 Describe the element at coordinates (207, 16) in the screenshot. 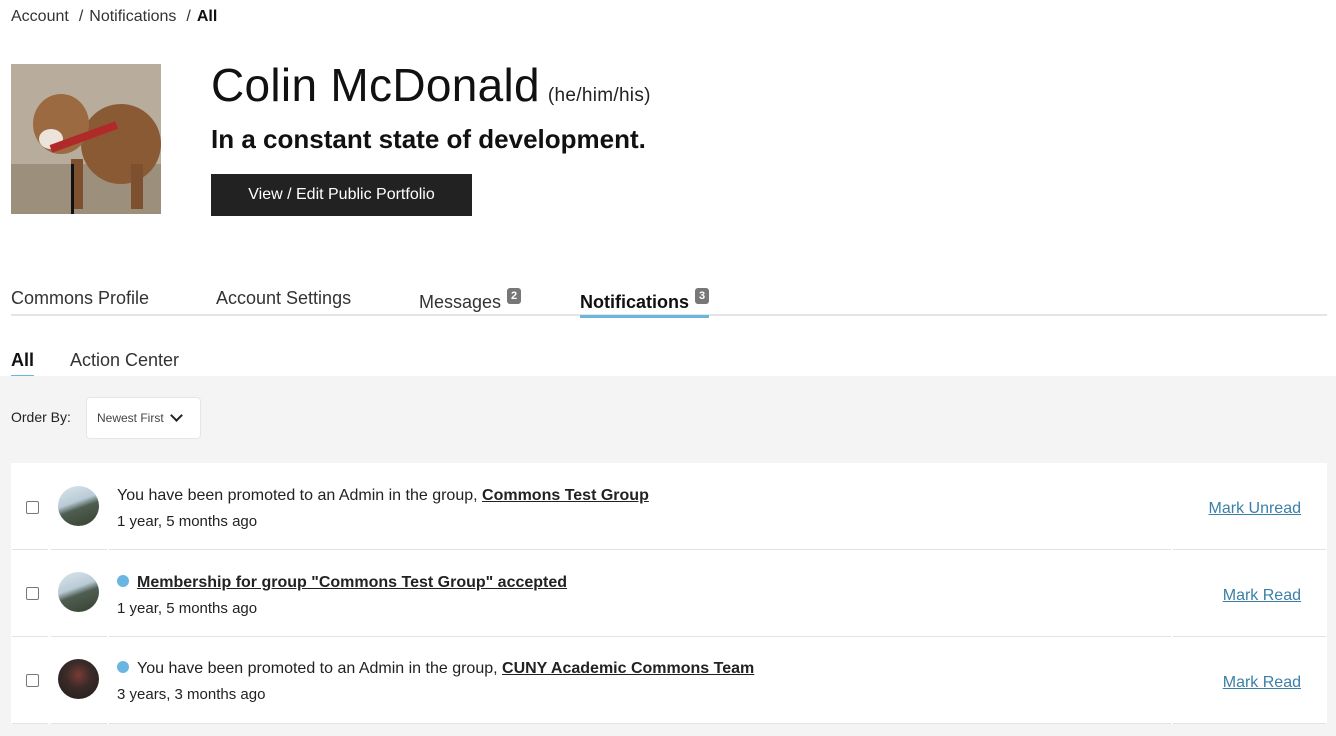

I see `breadcrumb-current: All` at that location.